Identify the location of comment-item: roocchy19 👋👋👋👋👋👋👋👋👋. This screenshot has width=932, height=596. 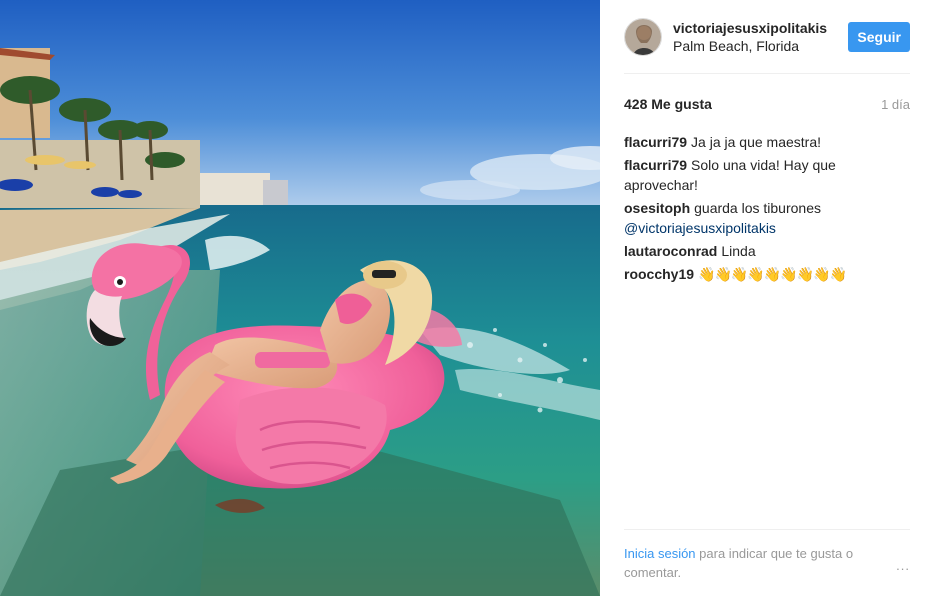
(767, 274).